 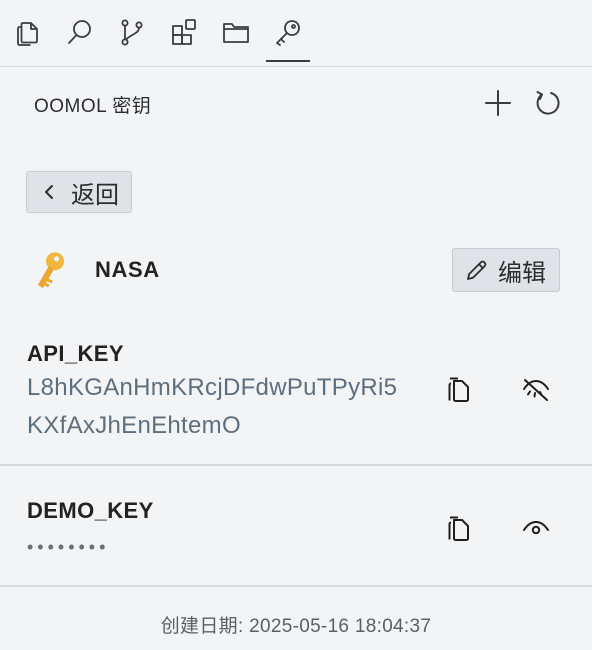 I want to click on search-icon, so click(x=79, y=32).